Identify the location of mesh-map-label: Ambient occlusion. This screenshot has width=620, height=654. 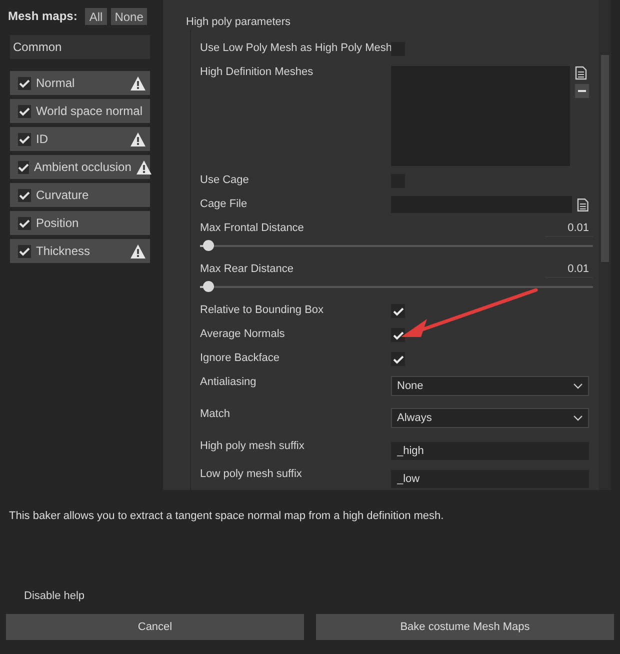
(83, 167).